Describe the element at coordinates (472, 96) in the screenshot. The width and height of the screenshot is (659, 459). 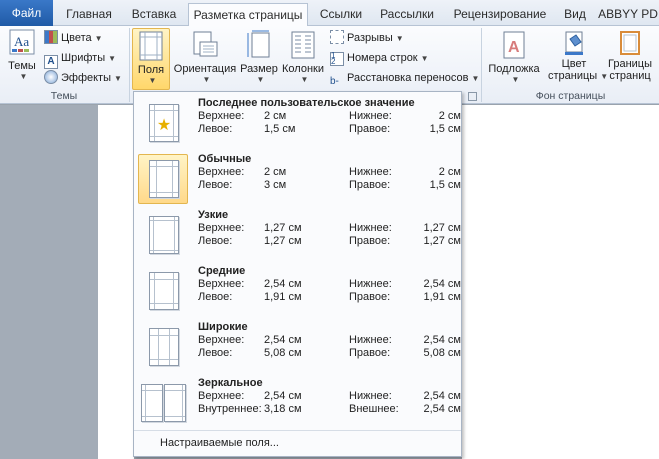
I see `page-setup-dialog-launcher-icon` at that location.